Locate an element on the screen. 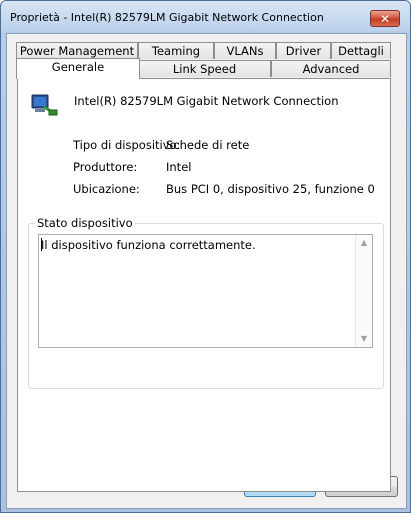  tab-driver: Driver is located at coordinates (303, 50).